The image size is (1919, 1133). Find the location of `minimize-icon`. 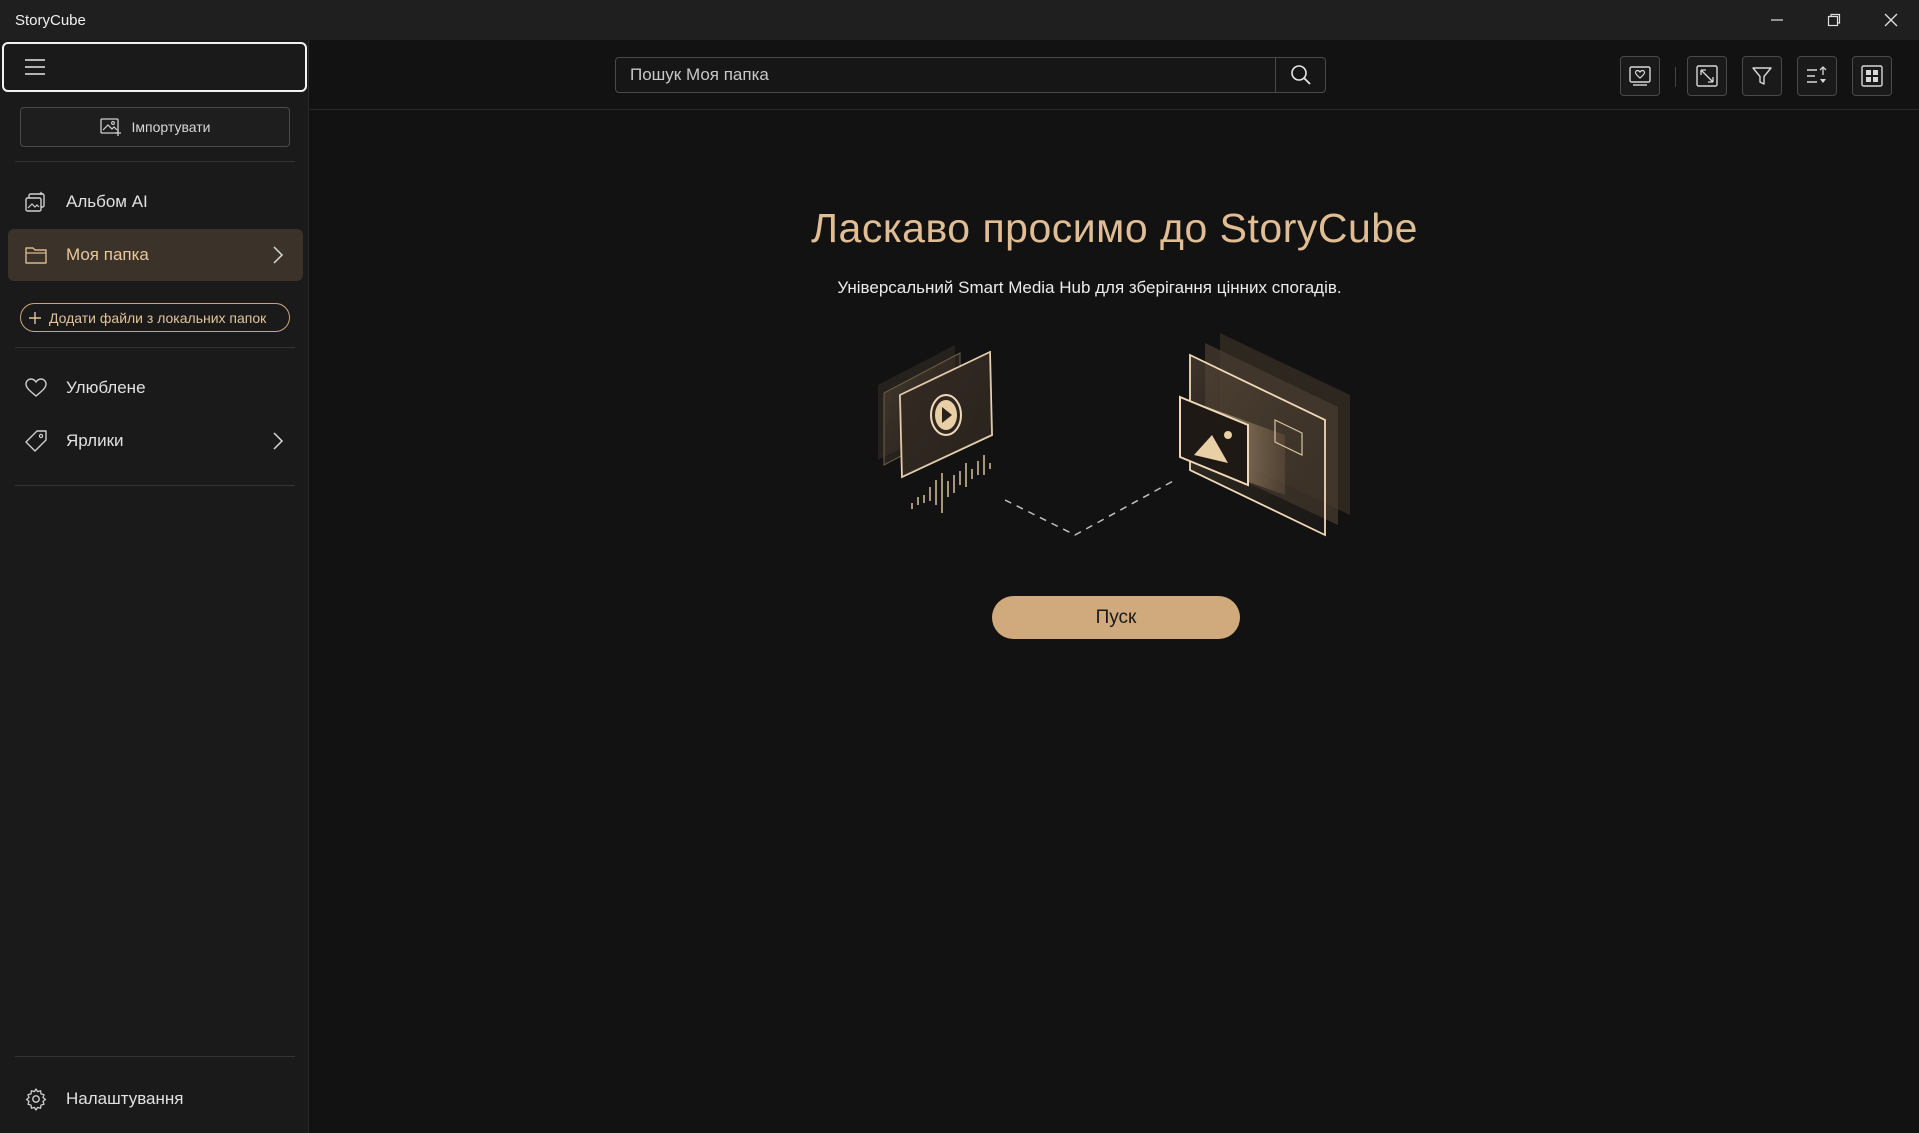

minimize-icon is located at coordinates (1776, 20).